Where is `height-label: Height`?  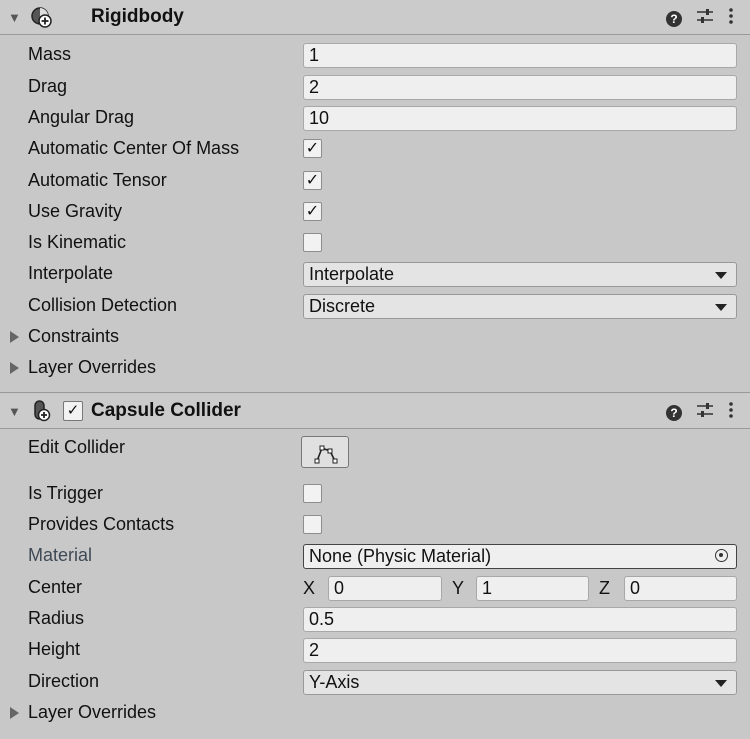
height-label: Height is located at coordinates (54, 649).